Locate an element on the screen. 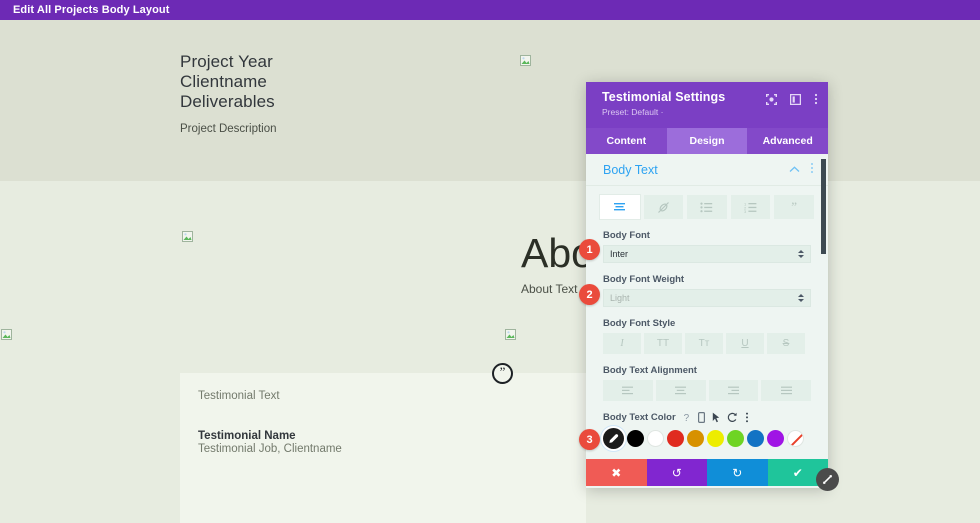 This screenshot has width=980, height=523. swatch-black is located at coordinates (635, 438).